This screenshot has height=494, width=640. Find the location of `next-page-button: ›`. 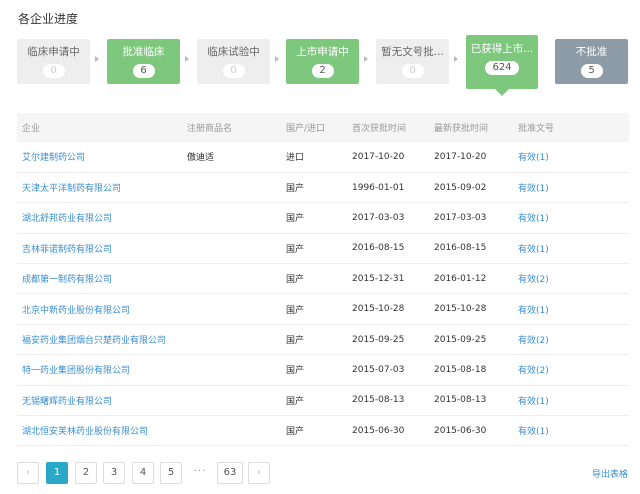

next-page-button: › is located at coordinates (259, 473).